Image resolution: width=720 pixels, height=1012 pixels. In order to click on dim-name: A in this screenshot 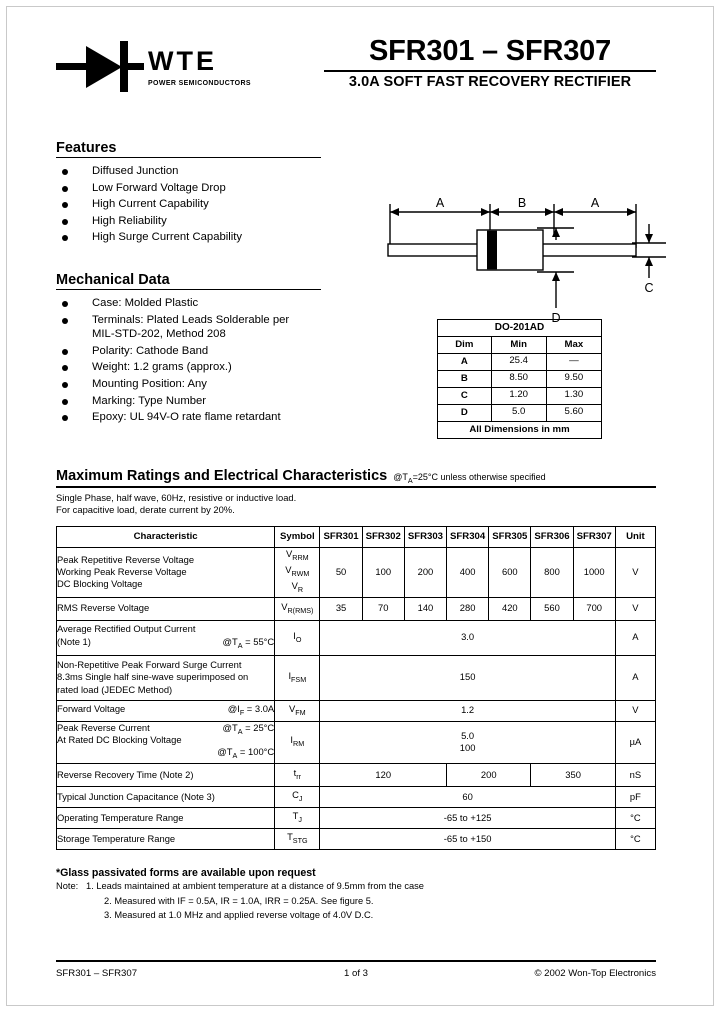, I will do `click(464, 362)`.